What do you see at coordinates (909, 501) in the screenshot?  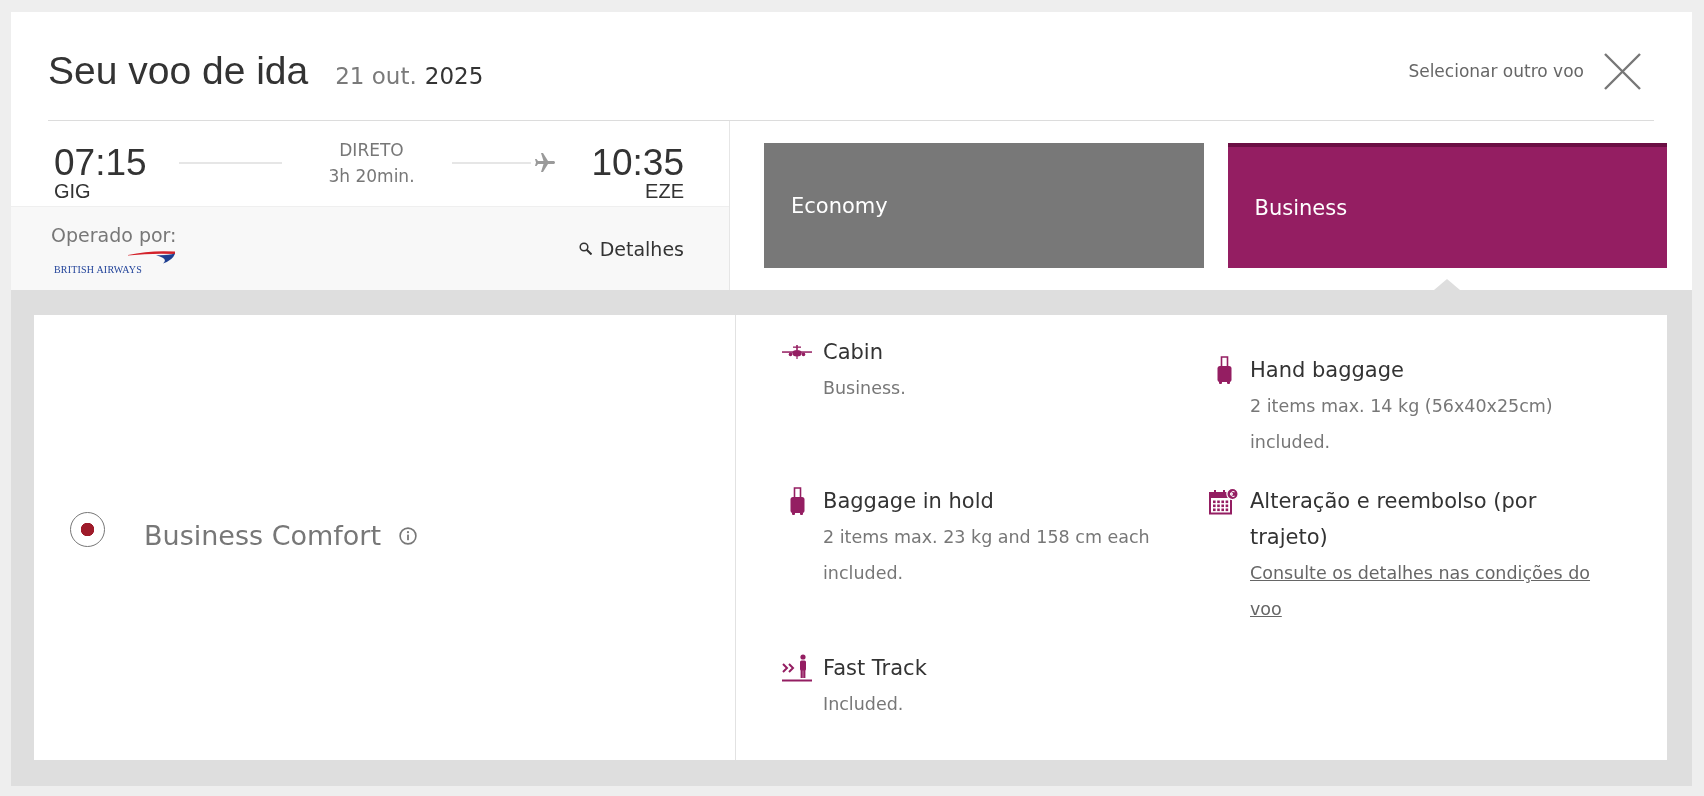 I see `feature-title: Baggage in hold` at bounding box center [909, 501].